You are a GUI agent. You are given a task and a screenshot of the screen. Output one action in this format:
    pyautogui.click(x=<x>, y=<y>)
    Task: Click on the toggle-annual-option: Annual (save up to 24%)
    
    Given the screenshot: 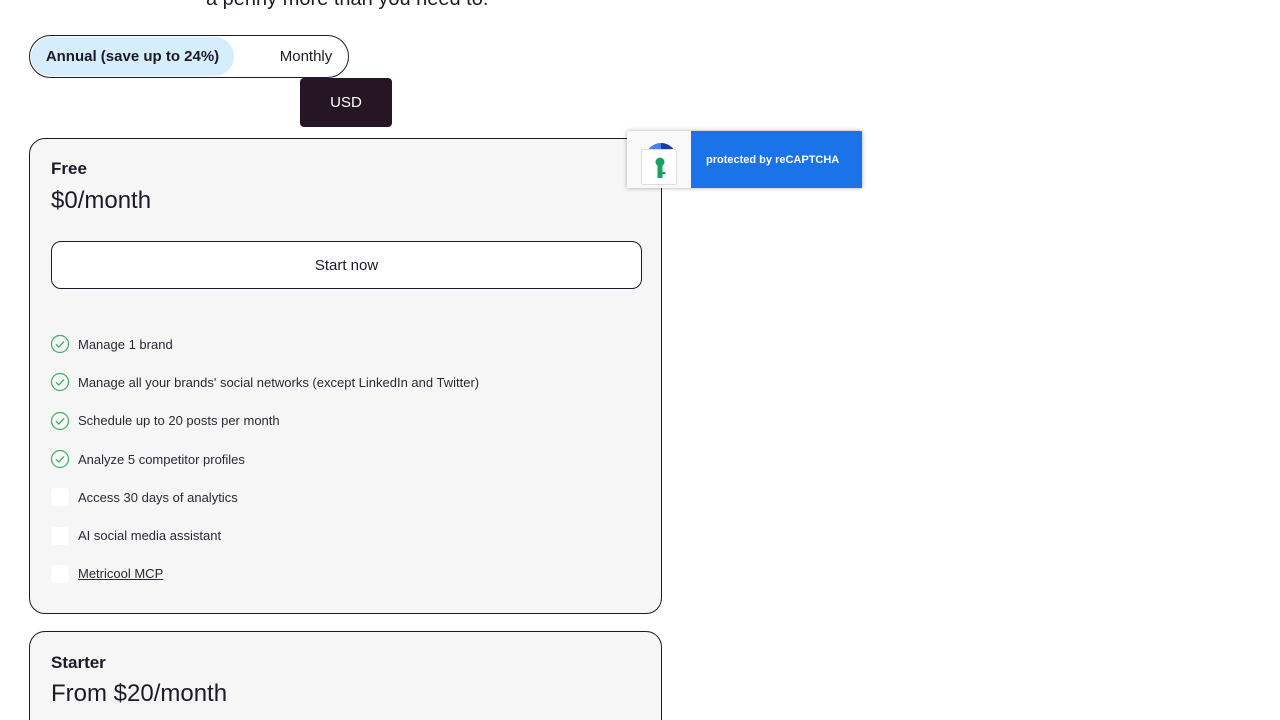 What is the action you would take?
    pyautogui.click(x=132, y=56)
    